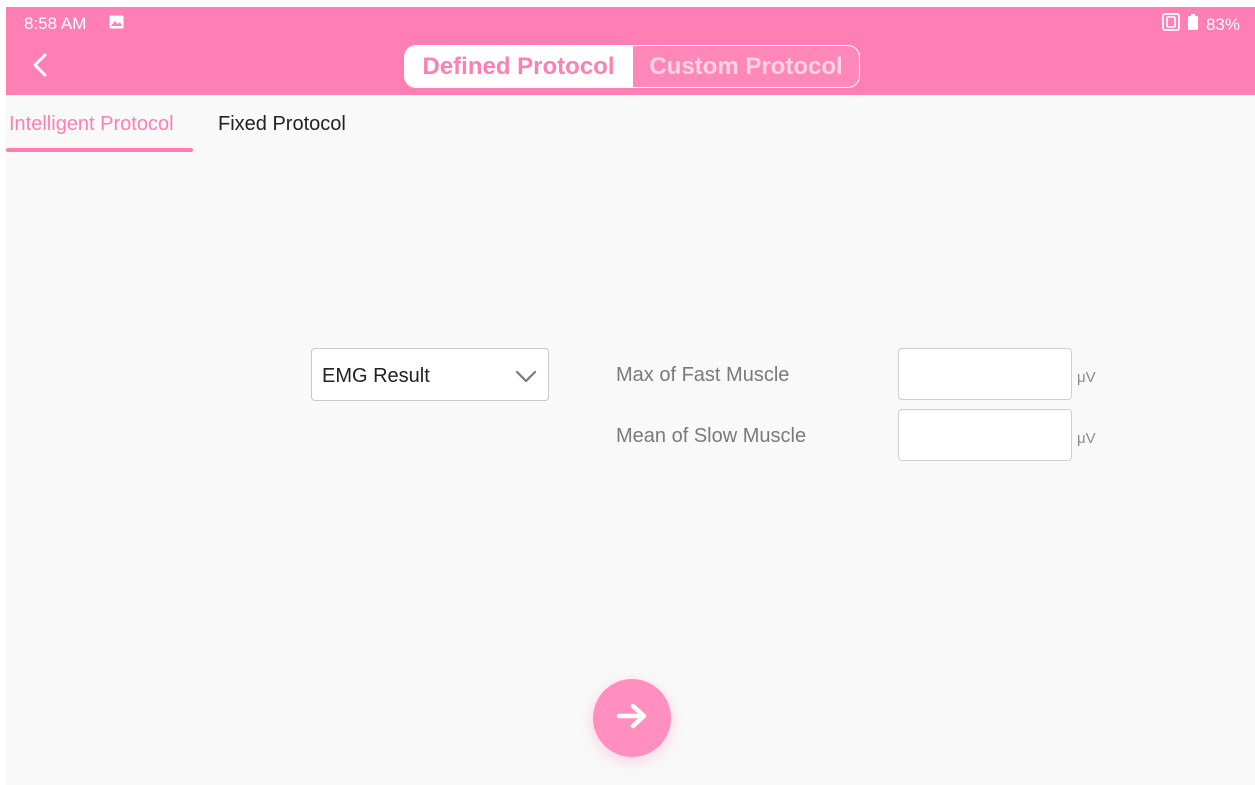 The width and height of the screenshot is (1255, 785). Describe the element at coordinates (55, 23) in the screenshot. I see `status-time: 8:58 AM` at that location.